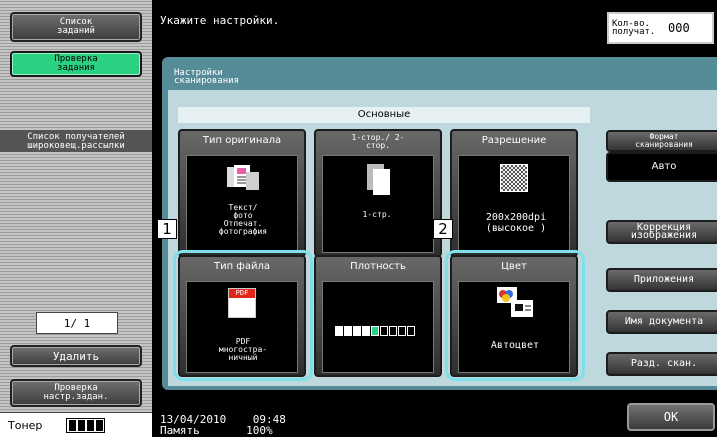 The height and width of the screenshot is (437, 717). Describe the element at coordinates (243, 177) in the screenshot. I see `text-photo-icon` at that location.